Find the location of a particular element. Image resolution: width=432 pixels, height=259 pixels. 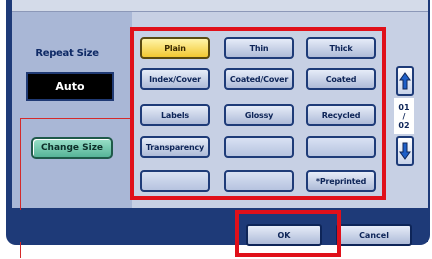

page-indicator: 01 / 02 is located at coordinates (404, 116).